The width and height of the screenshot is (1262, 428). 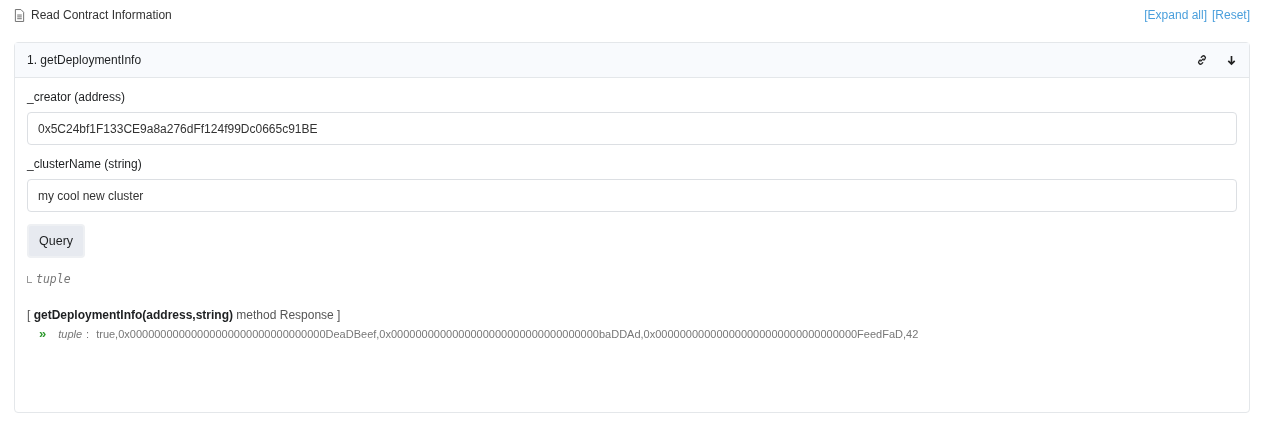 I want to click on document-icon, so click(x=19, y=15).